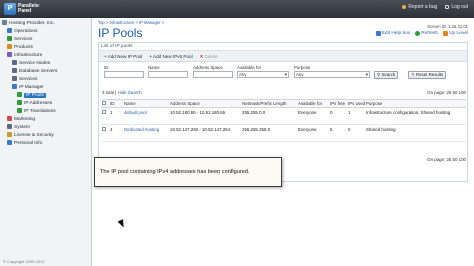 The width and height of the screenshot is (474, 266). What do you see at coordinates (446, 159) in the screenshot?
I see `page-size-selector-bottom: On page: 25 50 100` at bounding box center [446, 159].